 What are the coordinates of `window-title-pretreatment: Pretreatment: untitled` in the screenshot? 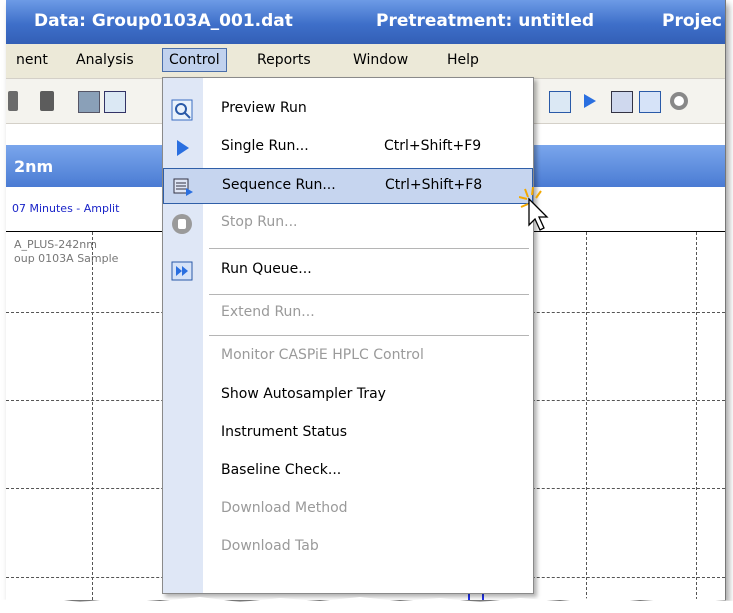 It's located at (485, 21).